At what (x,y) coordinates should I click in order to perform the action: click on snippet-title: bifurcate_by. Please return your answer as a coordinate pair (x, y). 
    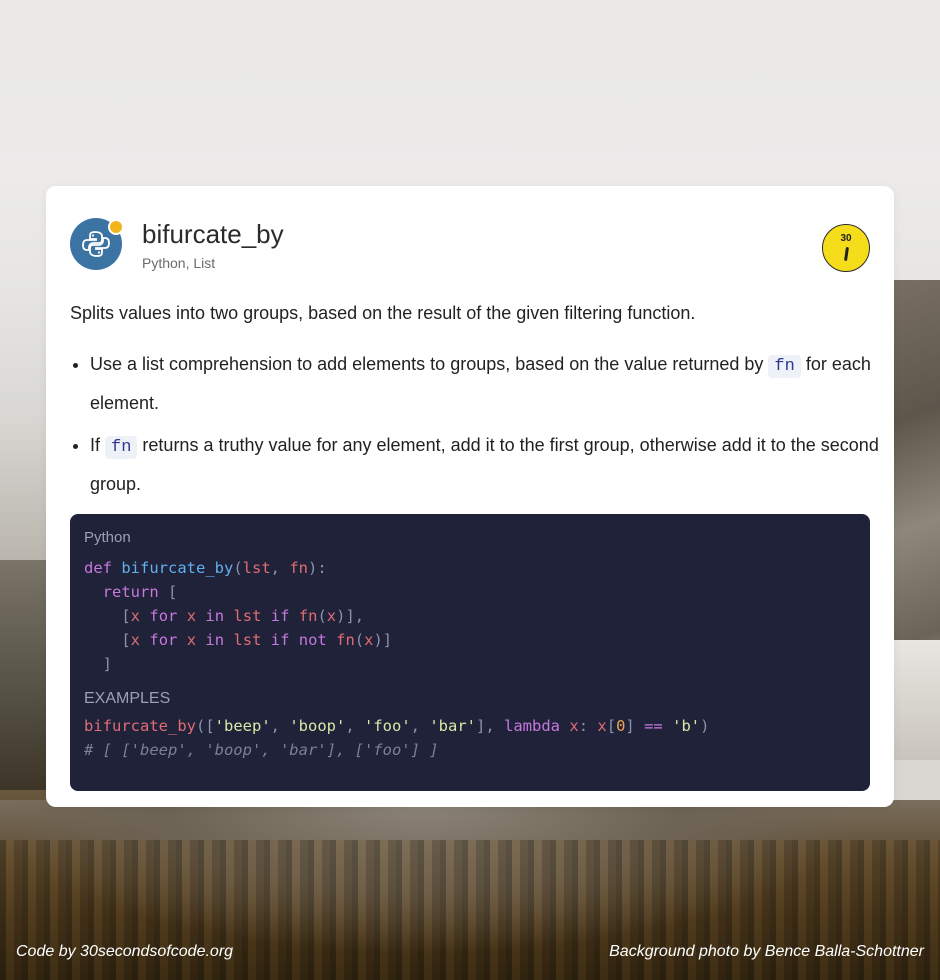
    Looking at the image, I should click on (213, 234).